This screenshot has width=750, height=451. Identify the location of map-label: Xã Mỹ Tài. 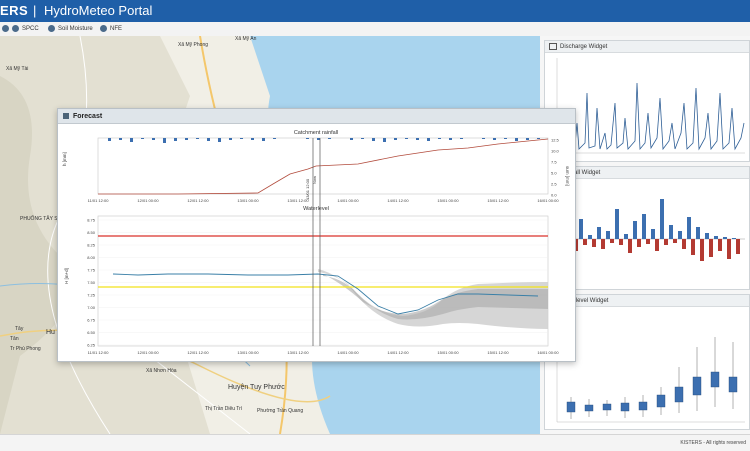
(17, 69).